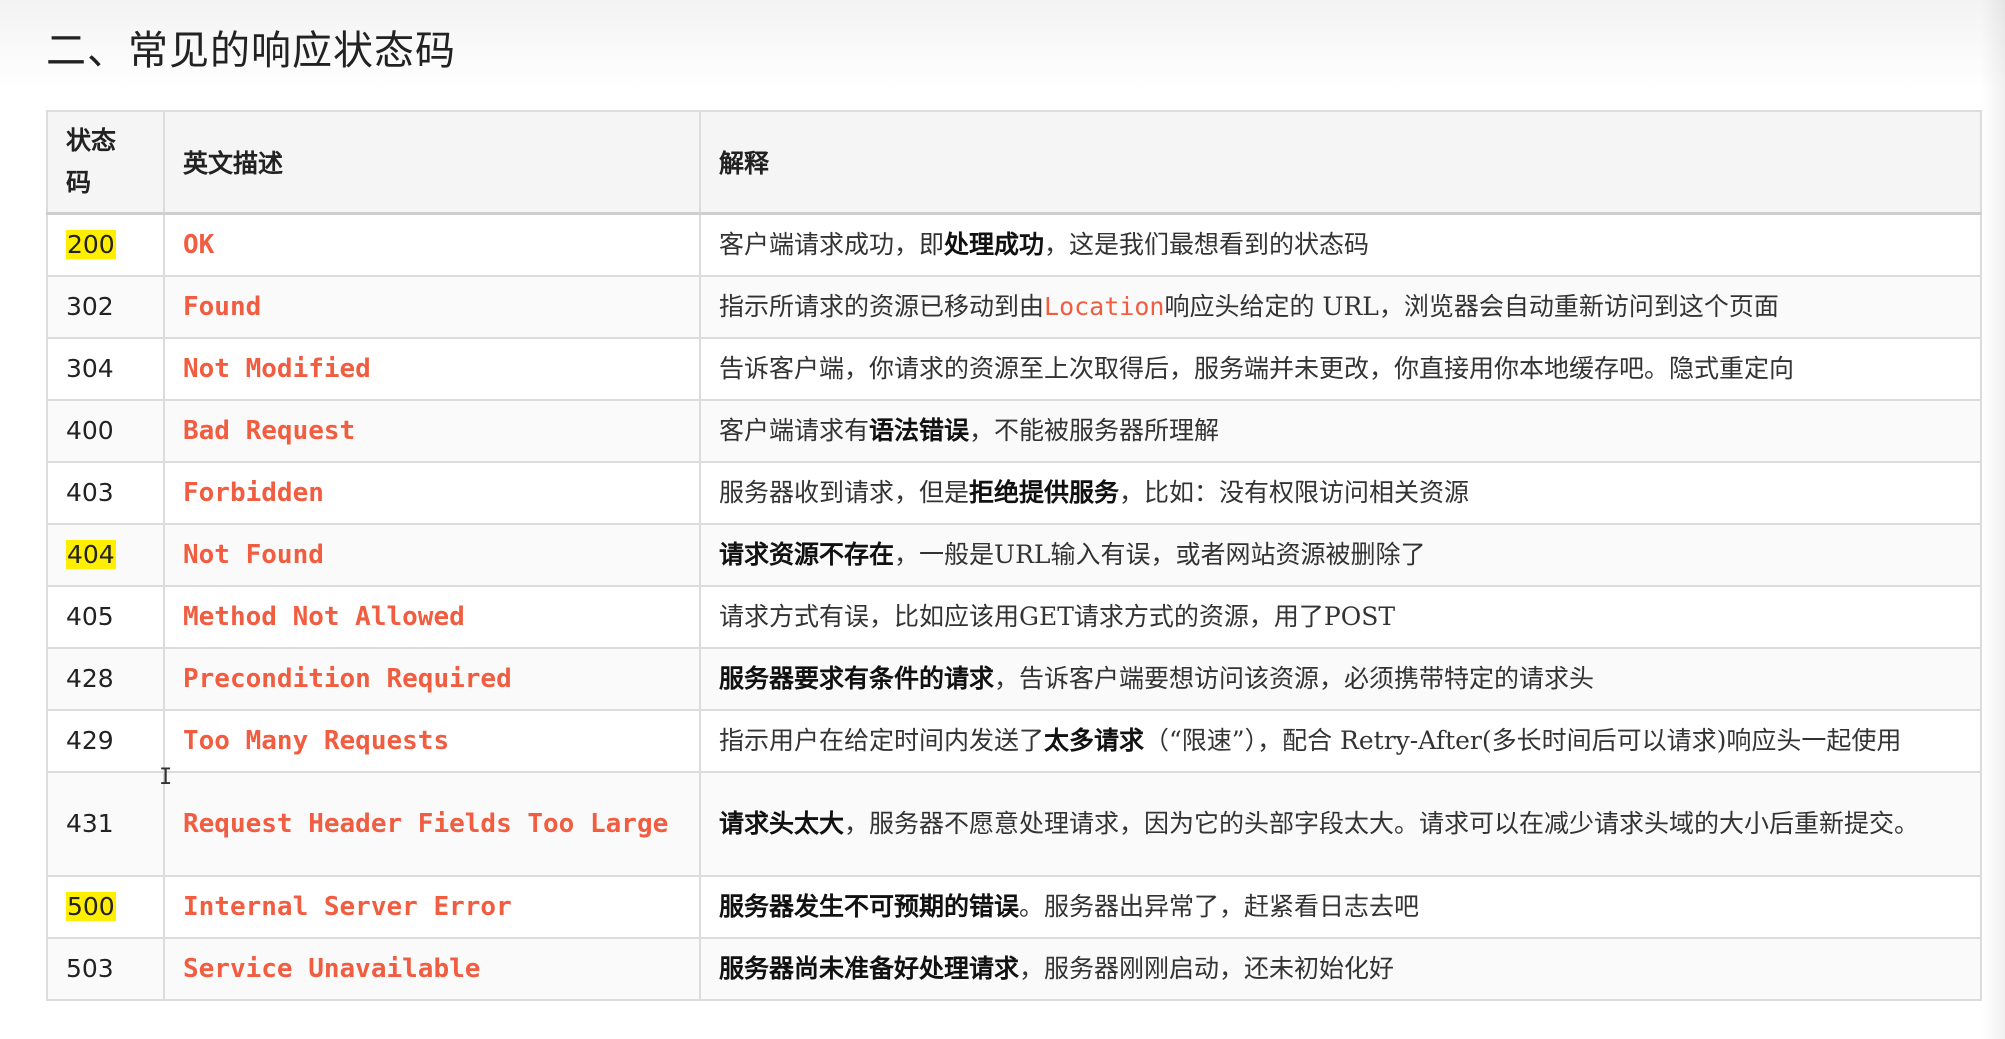  I want to click on header-status-code-line2: 码, so click(79, 182).